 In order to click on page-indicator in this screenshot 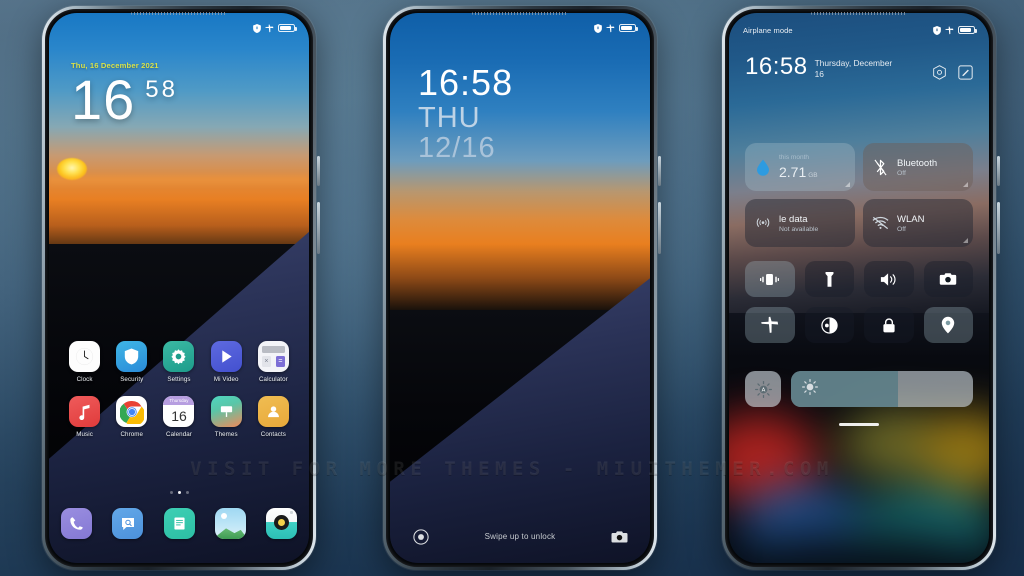, I will do `click(179, 492)`.